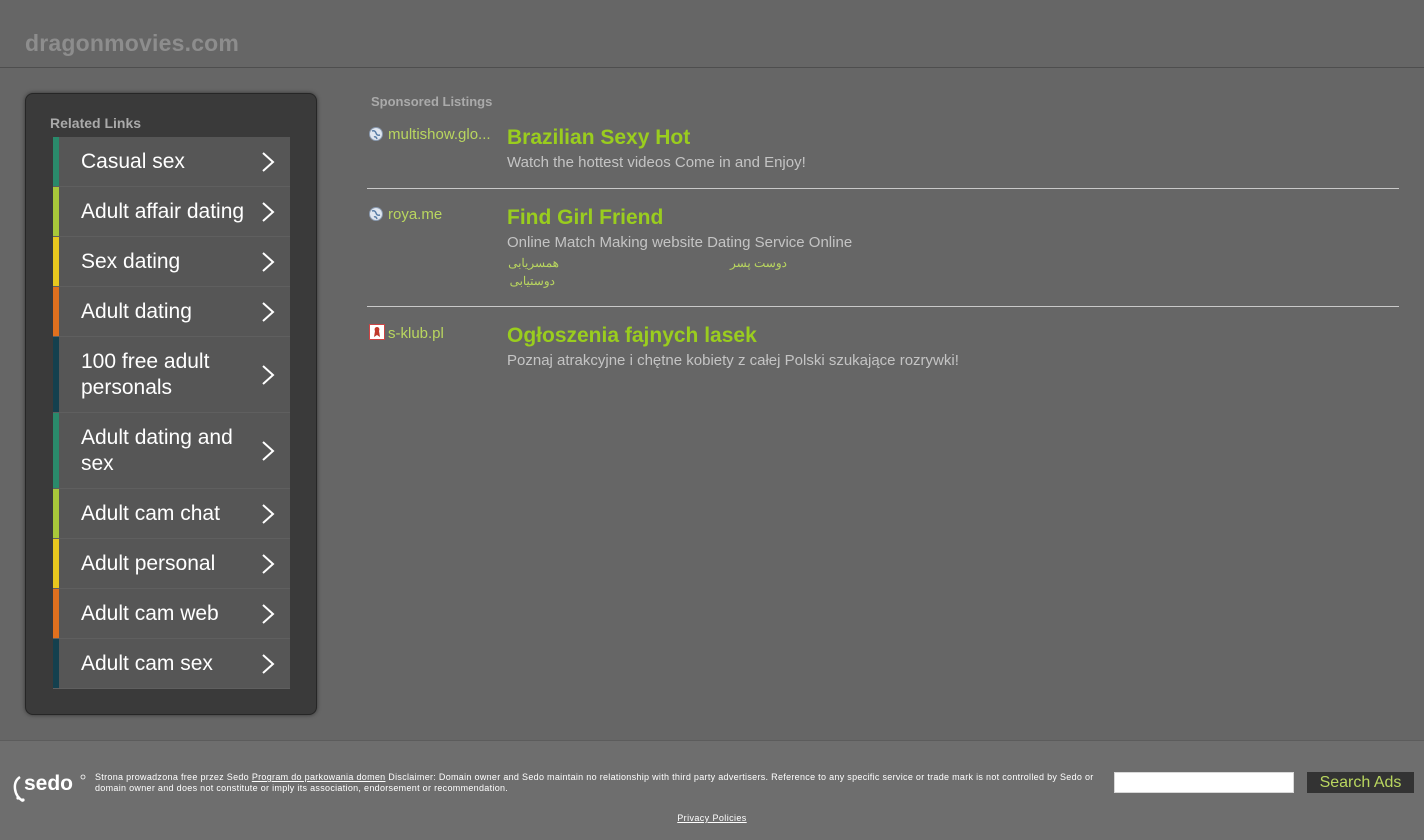 This screenshot has width=1424, height=840. Describe the element at coordinates (712, 34) in the screenshot. I see `page-header: dragonmovies.com` at that location.